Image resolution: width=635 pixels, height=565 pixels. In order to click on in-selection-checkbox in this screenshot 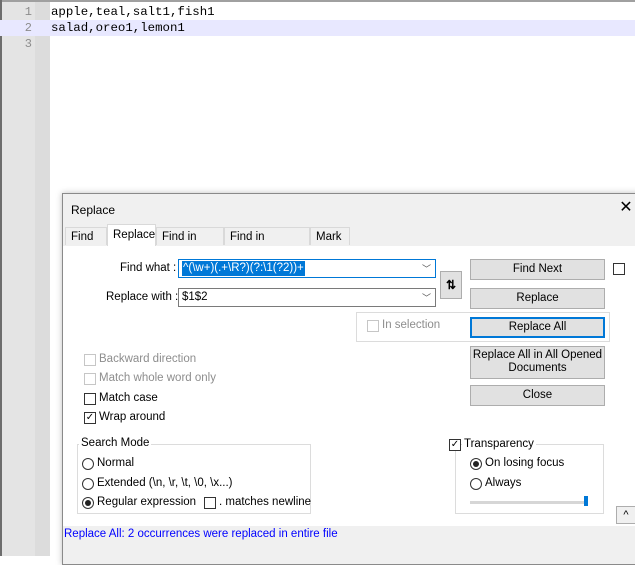, I will do `click(373, 326)`.